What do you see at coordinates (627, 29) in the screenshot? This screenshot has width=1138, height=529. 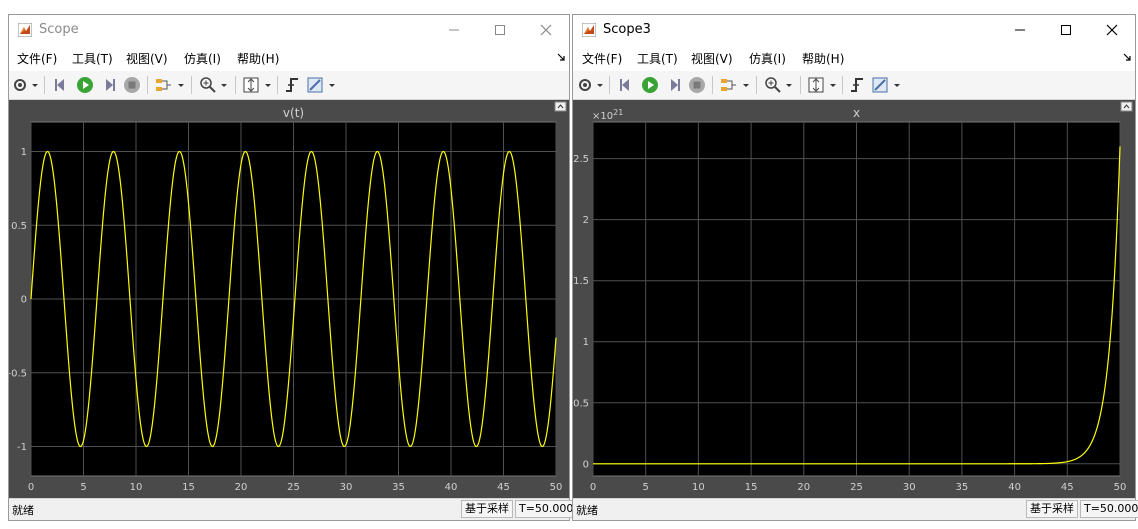 I see `window-title: Scope3` at bounding box center [627, 29].